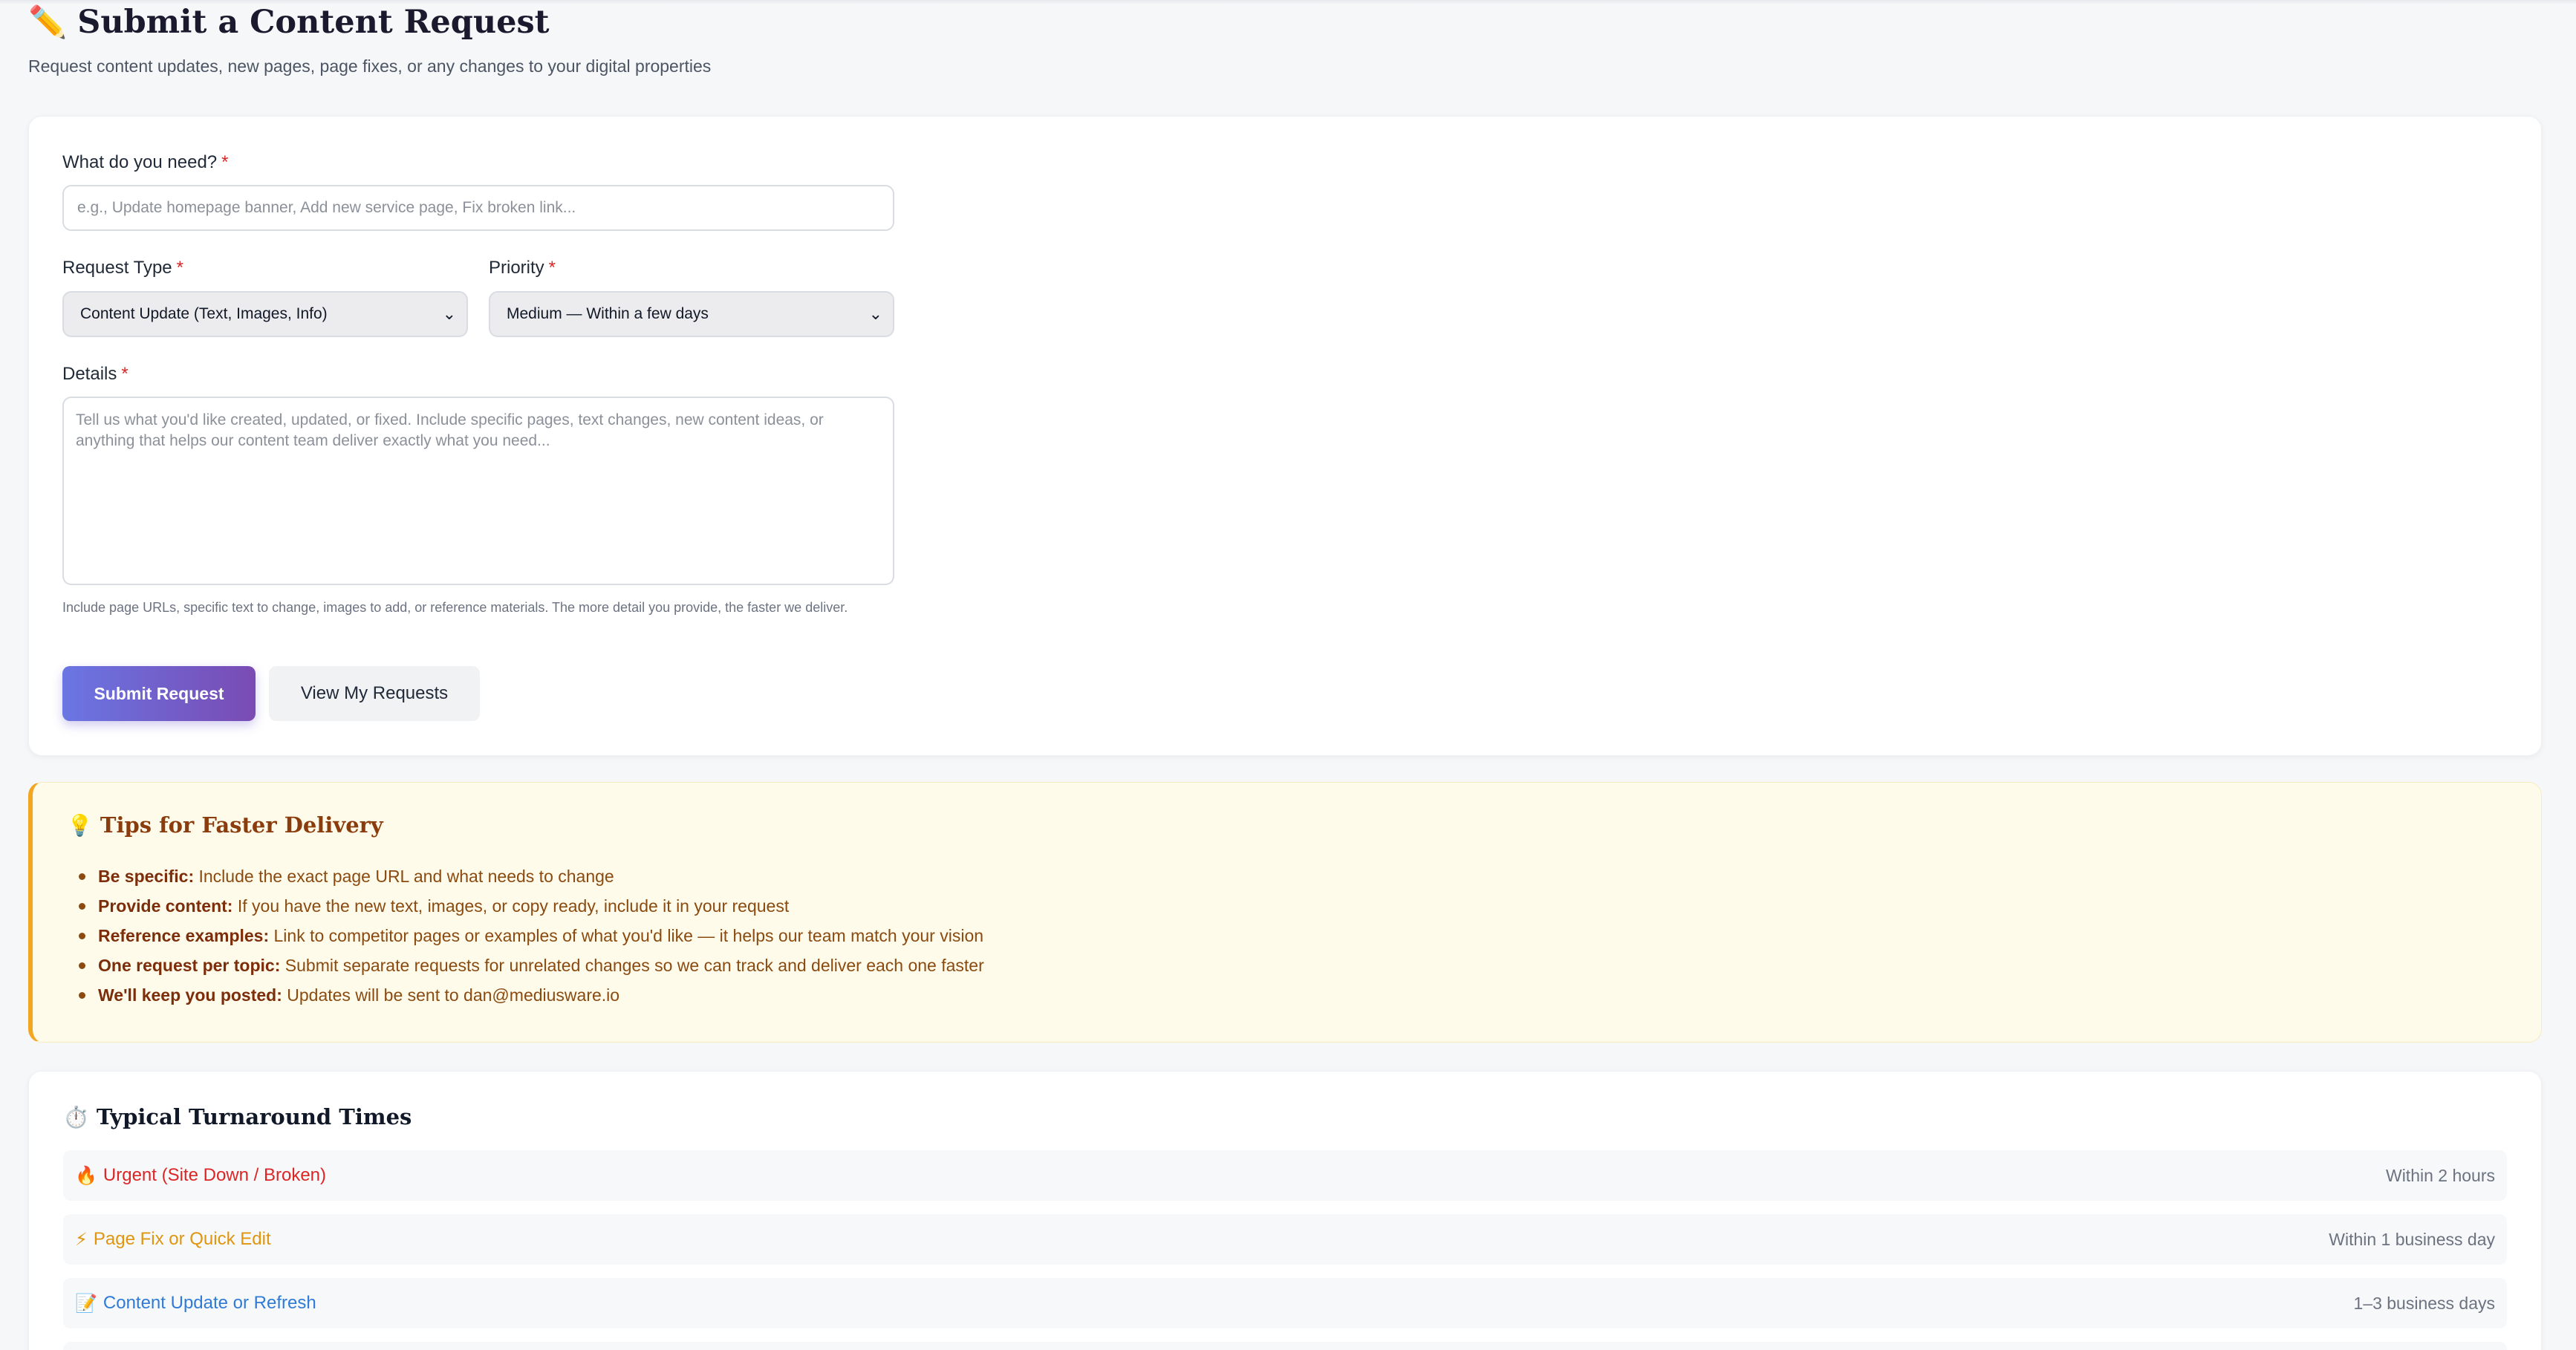 This screenshot has height=1350, width=2576. Describe the element at coordinates (2440, 1175) in the screenshot. I see `turnaround-time: Within 2 hours` at that location.